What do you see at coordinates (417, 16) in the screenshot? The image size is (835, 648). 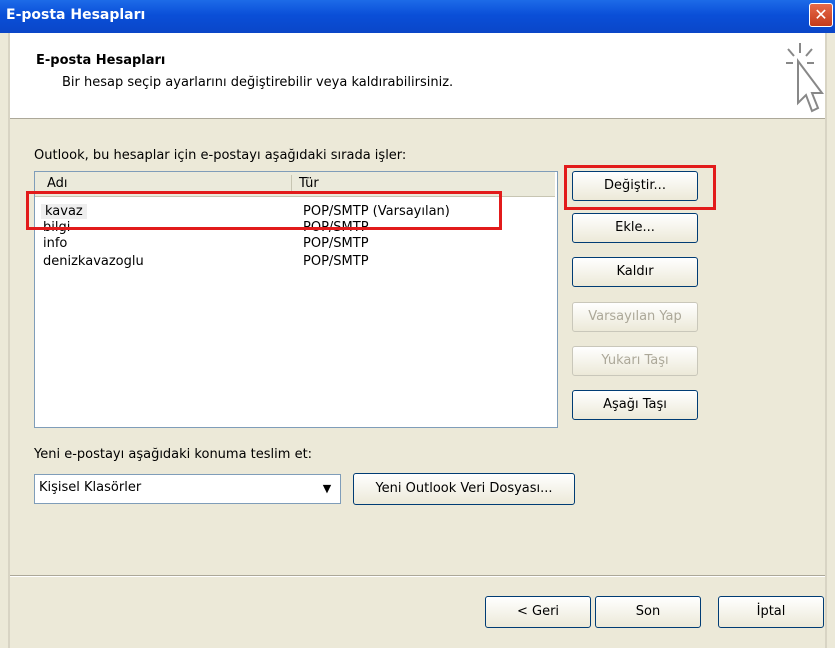 I see `title-bar: E-posta Hesapları ✕` at bounding box center [417, 16].